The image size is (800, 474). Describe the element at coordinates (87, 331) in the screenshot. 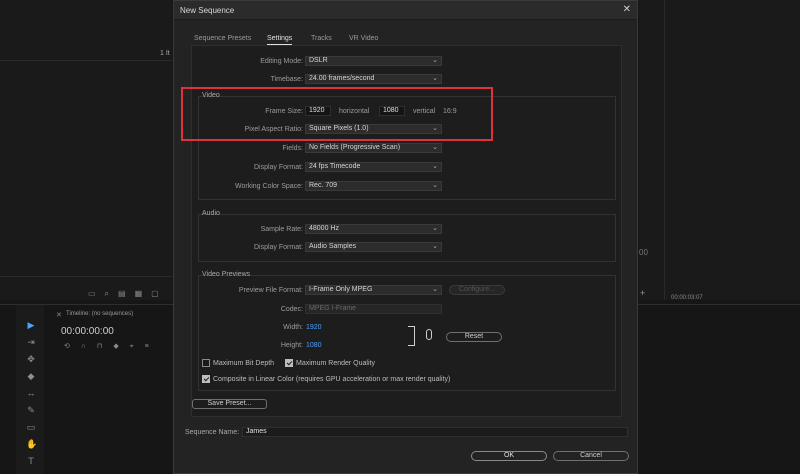

I see `timeline-timecode: 00:00:00:00` at that location.